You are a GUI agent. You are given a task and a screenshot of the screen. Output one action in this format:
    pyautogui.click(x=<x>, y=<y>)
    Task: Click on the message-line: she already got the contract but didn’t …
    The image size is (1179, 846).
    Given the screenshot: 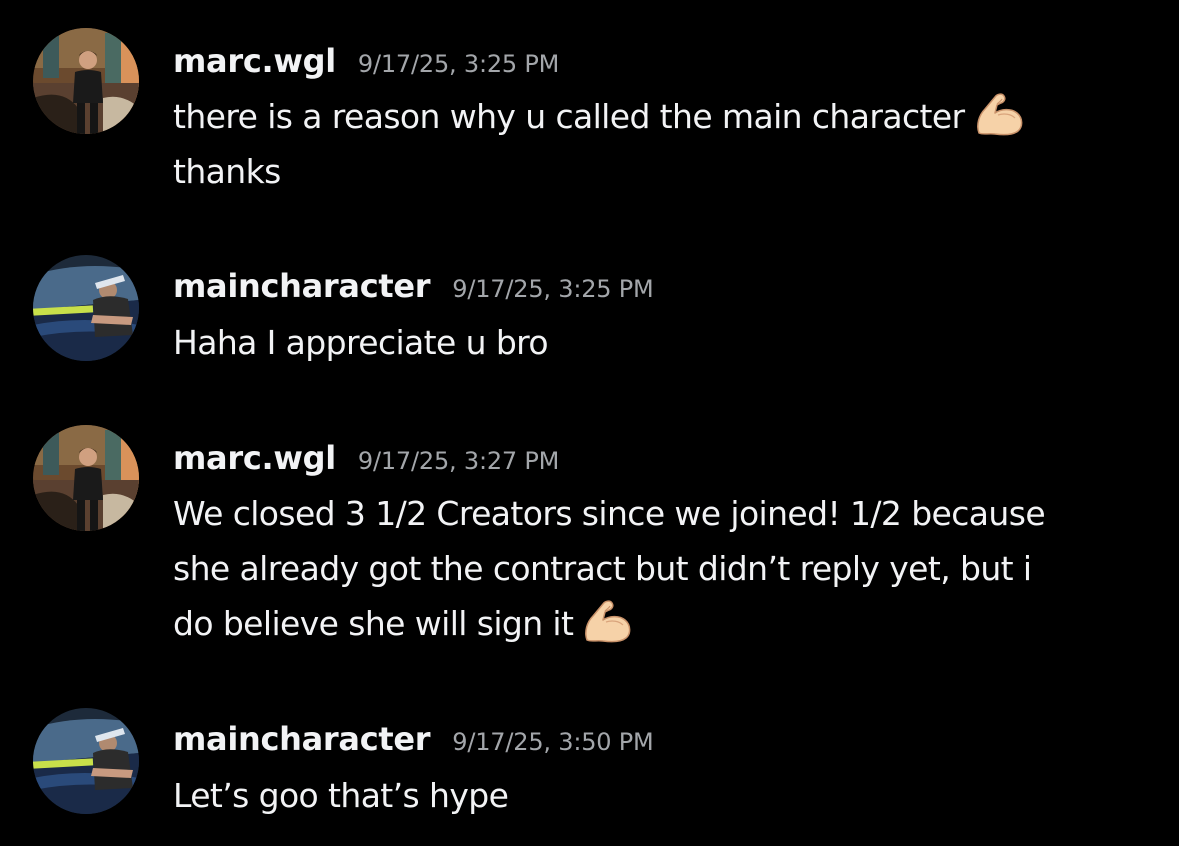 What is the action you would take?
    pyautogui.click(x=602, y=568)
    